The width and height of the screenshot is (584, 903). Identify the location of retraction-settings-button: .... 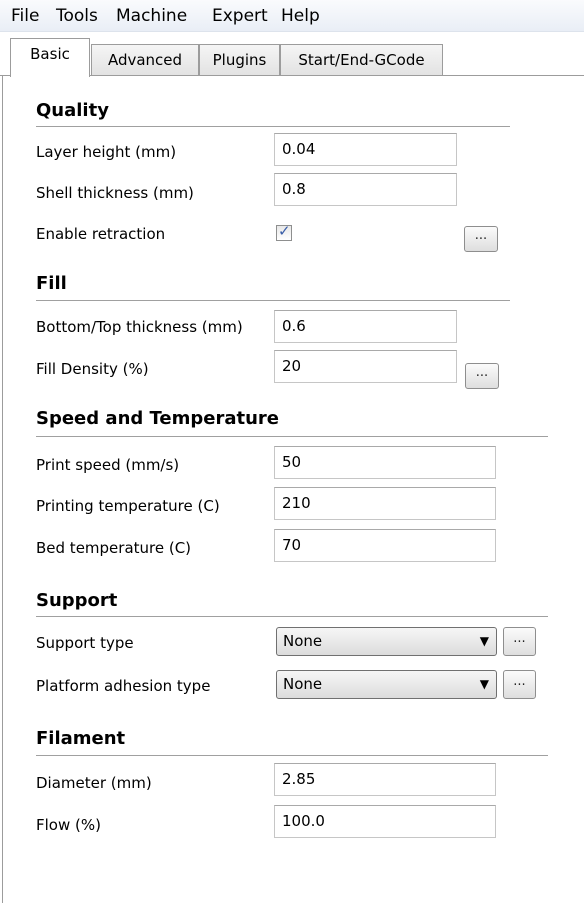
(481, 239).